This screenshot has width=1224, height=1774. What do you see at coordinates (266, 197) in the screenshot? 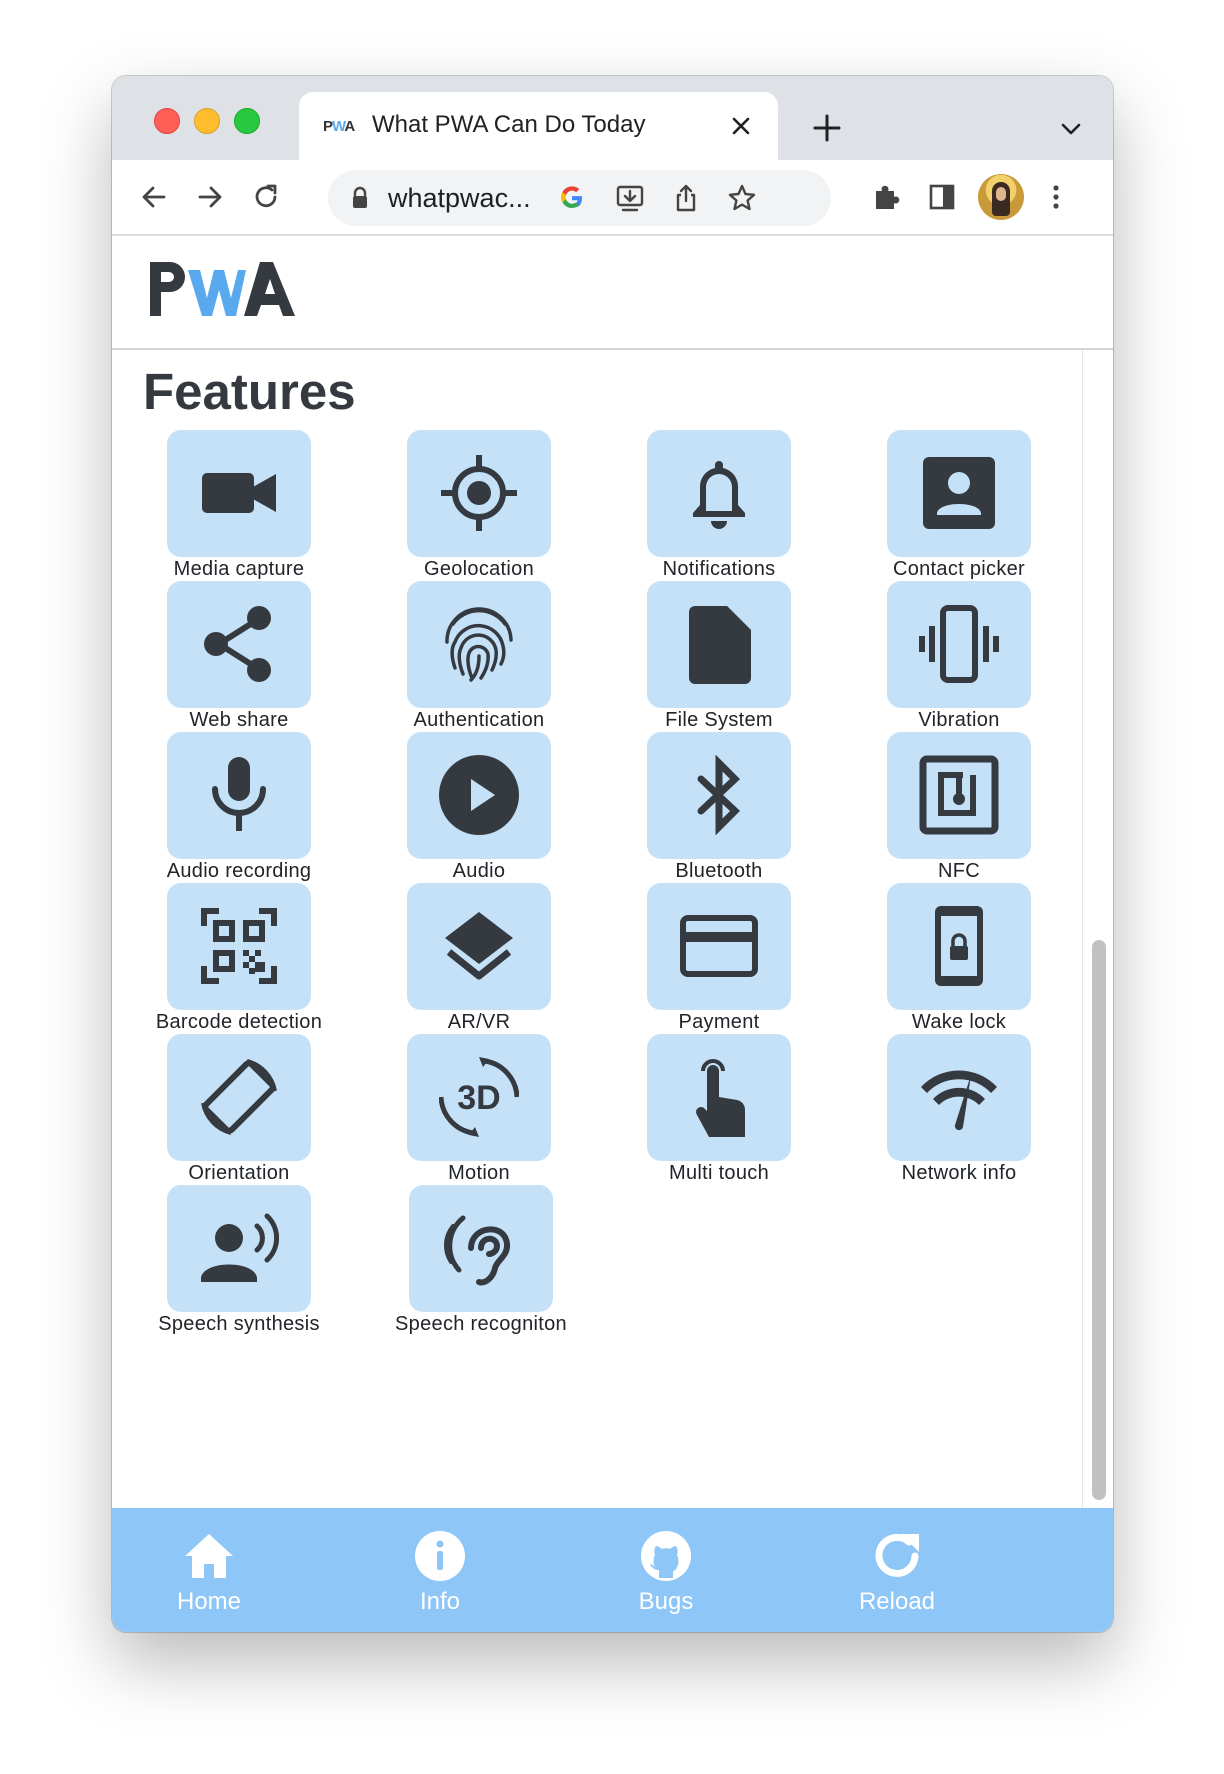
I see `reload-icon` at bounding box center [266, 197].